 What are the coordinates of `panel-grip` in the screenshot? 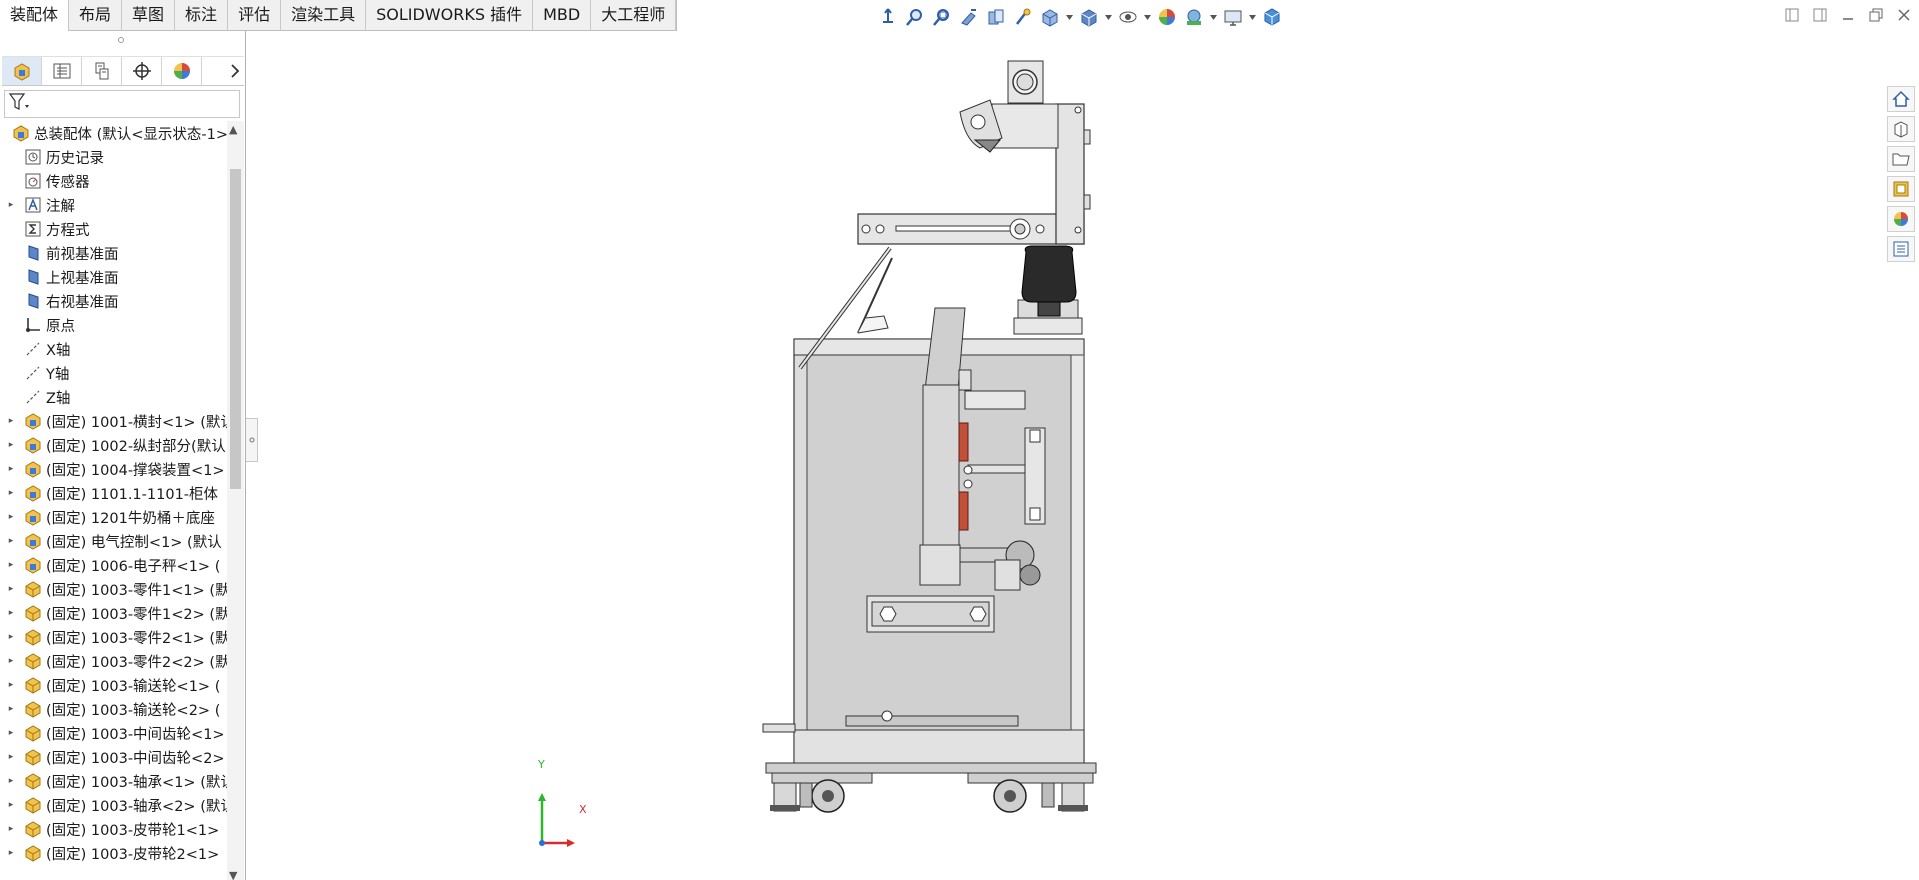 It's located at (121, 40).